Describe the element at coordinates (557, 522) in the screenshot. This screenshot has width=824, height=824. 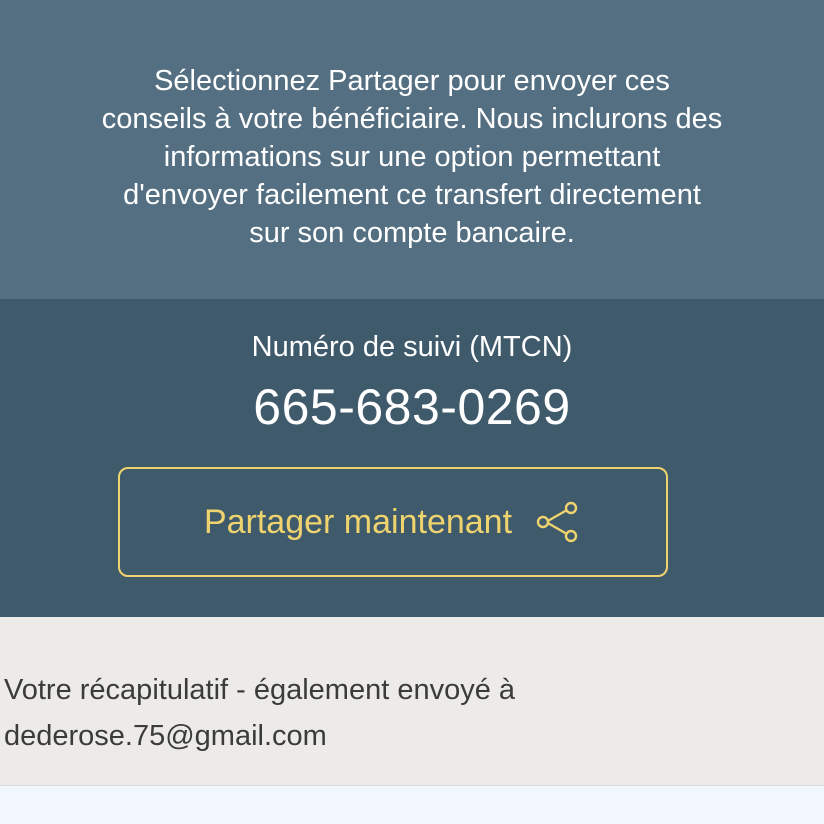
I see `share-icon` at that location.